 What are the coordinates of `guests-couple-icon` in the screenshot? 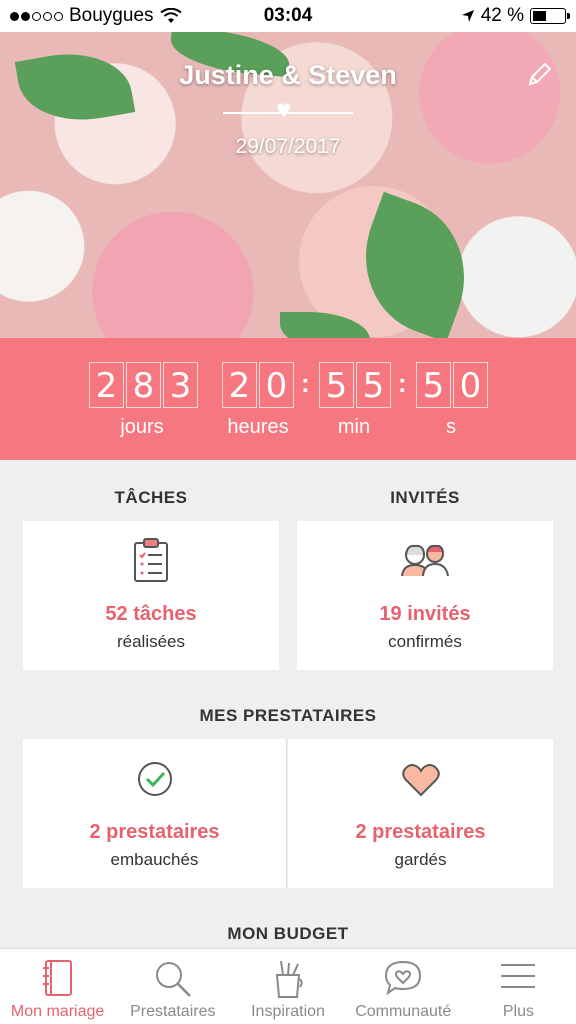 It's located at (425, 560).